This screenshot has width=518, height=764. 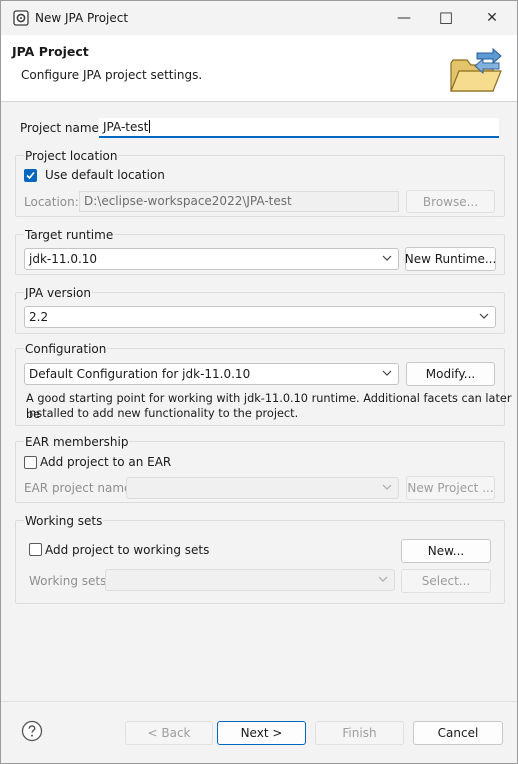 I want to click on close-icon: ✕, so click(x=492, y=18).